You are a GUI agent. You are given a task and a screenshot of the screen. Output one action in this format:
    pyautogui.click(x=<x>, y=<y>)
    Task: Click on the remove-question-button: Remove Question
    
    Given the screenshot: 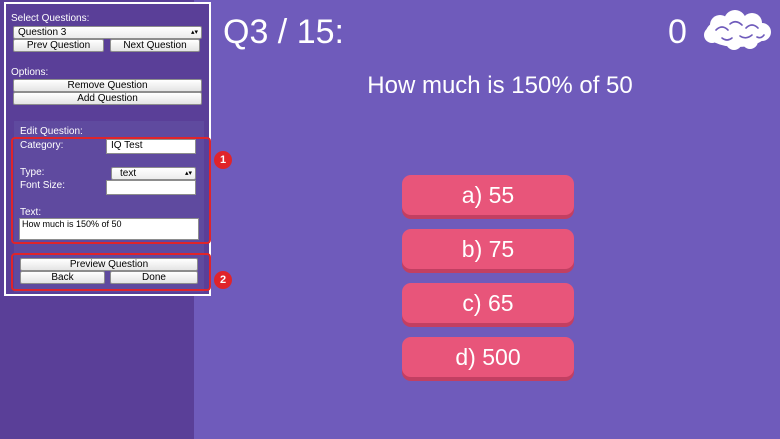 What is the action you would take?
    pyautogui.click(x=107, y=85)
    